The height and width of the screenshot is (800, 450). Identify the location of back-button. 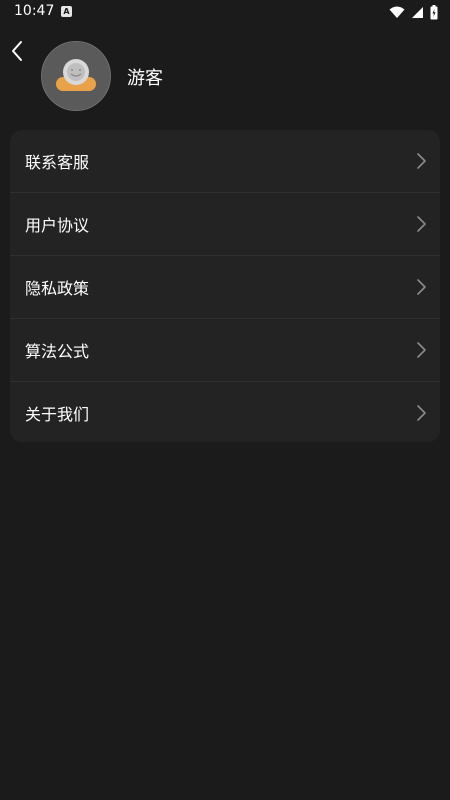
(17, 51).